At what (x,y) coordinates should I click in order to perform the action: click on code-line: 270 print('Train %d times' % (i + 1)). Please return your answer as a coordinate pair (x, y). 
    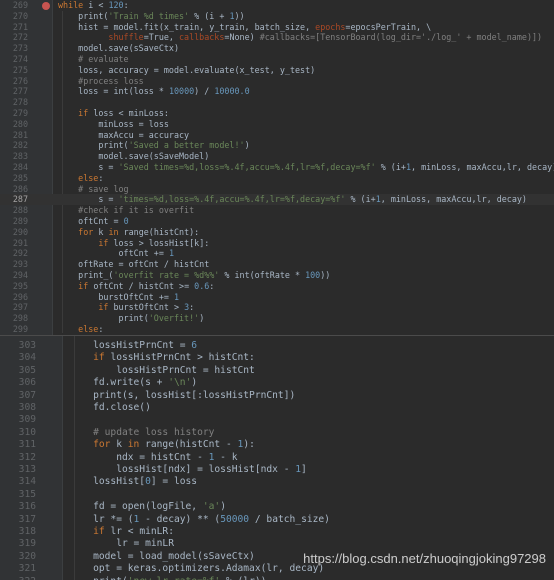
    Looking at the image, I should click on (277, 16).